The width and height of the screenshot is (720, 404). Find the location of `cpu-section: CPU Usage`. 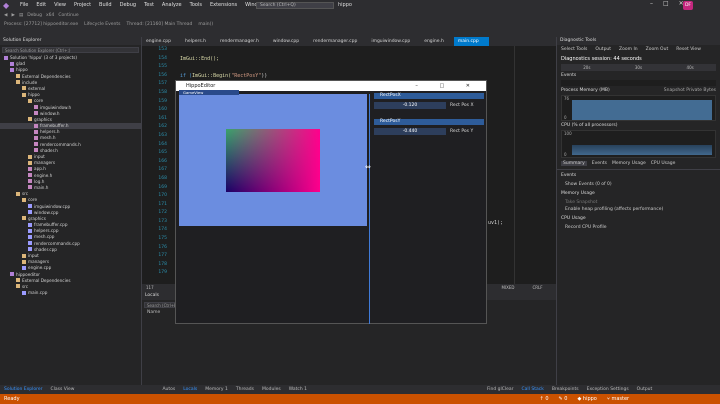

cpu-section: CPU Usage is located at coordinates (573, 218).